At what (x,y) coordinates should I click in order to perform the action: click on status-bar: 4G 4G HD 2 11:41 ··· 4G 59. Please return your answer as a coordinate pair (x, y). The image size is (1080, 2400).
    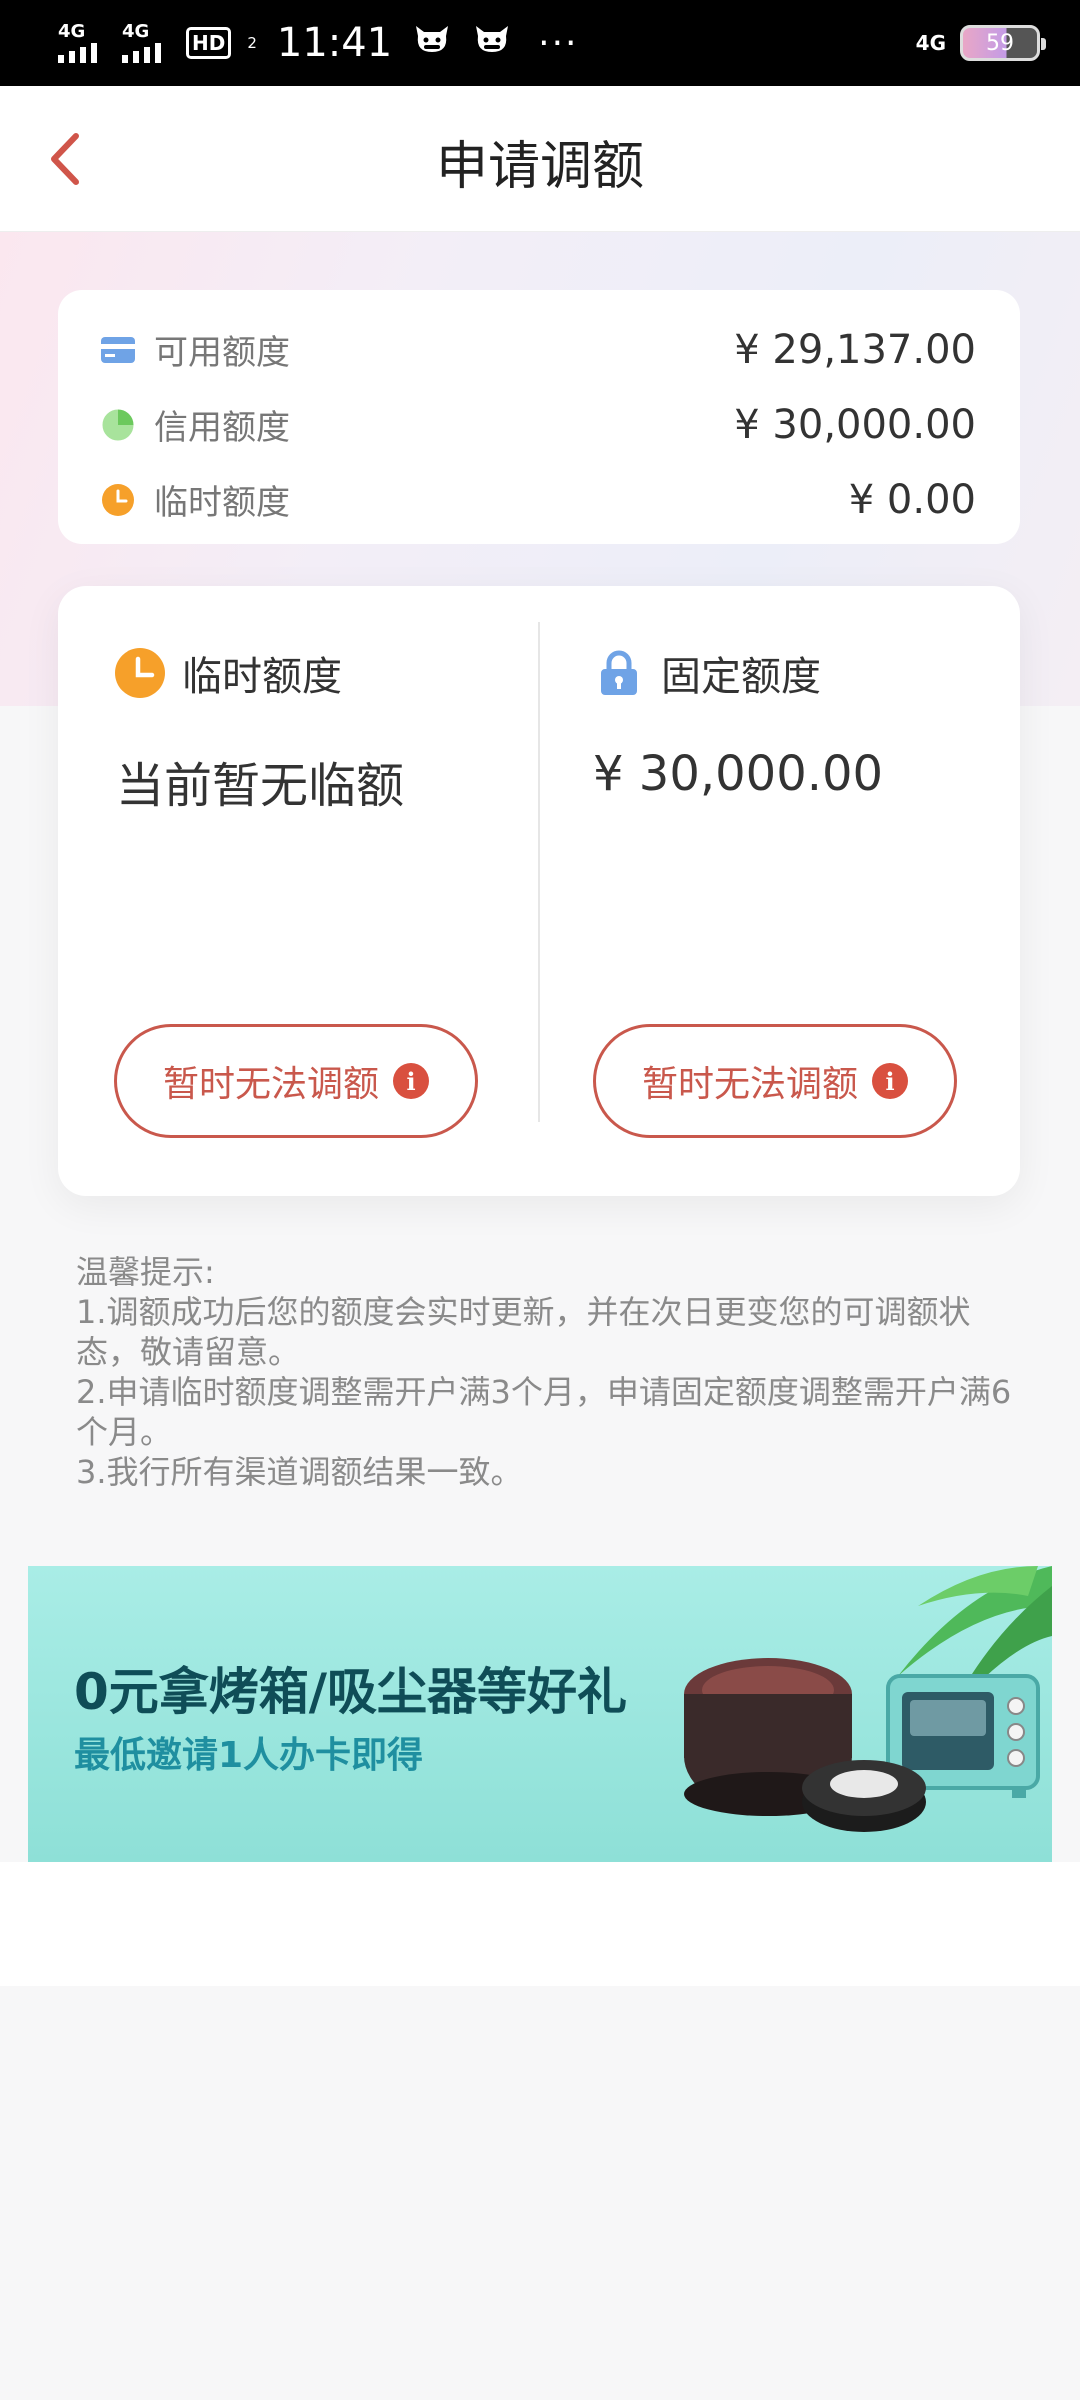
    Looking at the image, I should click on (540, 43).